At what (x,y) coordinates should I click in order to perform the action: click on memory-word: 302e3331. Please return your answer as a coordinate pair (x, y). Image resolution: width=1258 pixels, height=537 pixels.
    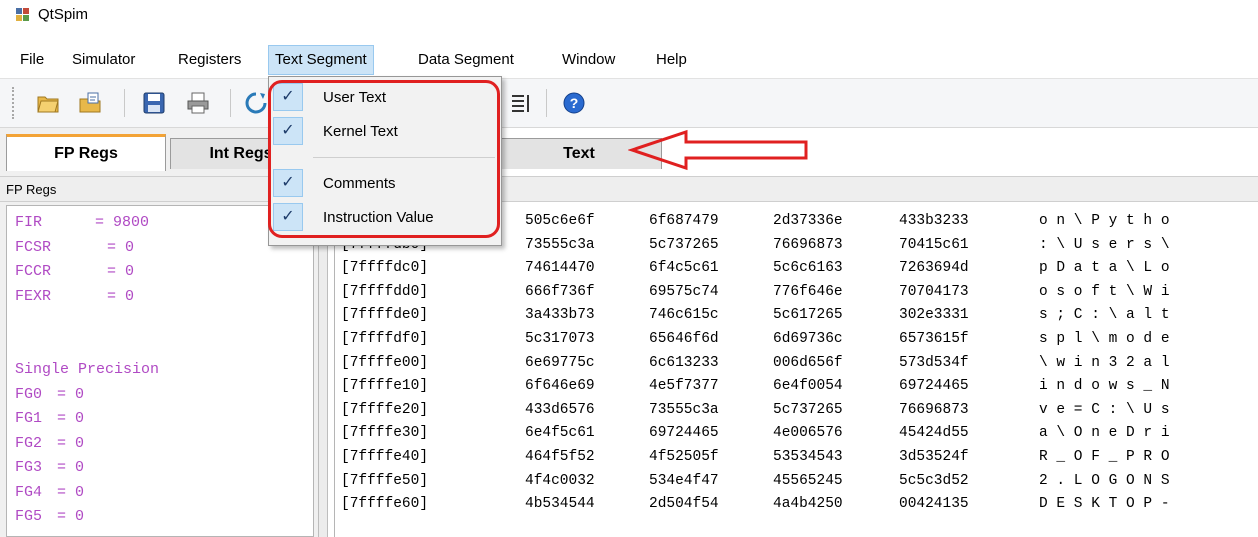
    Looking at the image, I should click on (934, 315).